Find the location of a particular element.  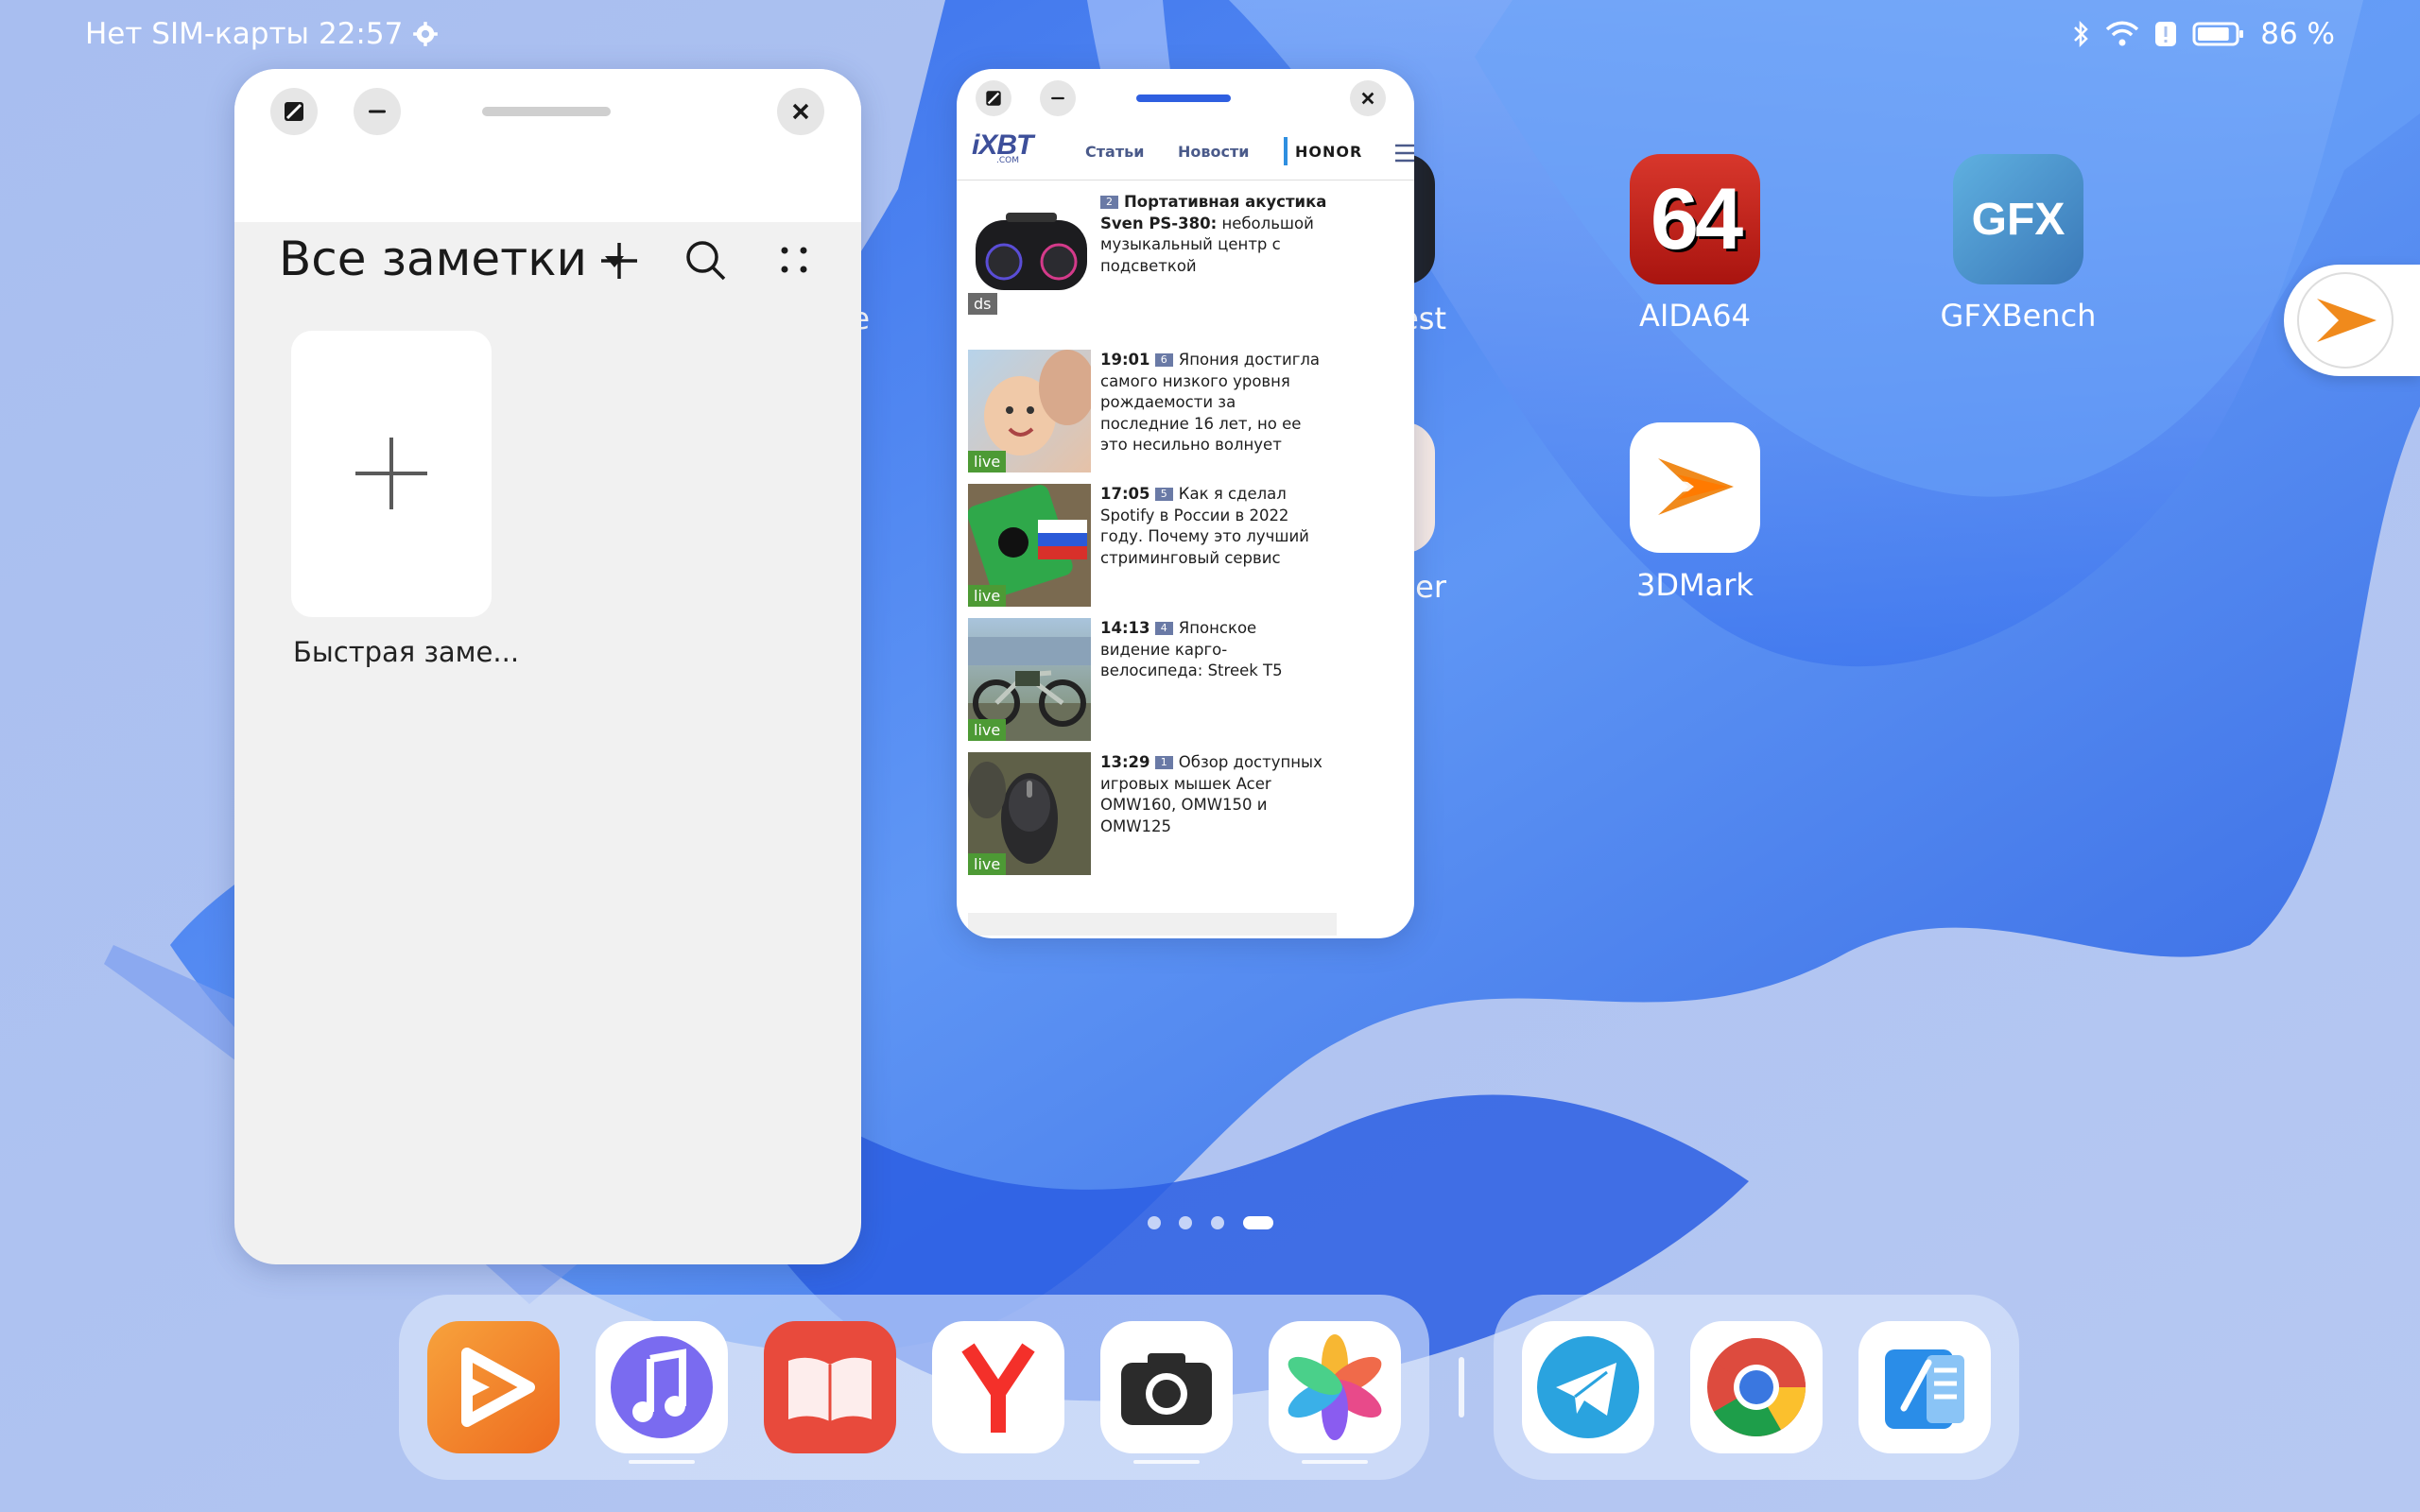

gfxbench-label: GFXBench is located at coordinates (2019, 316).